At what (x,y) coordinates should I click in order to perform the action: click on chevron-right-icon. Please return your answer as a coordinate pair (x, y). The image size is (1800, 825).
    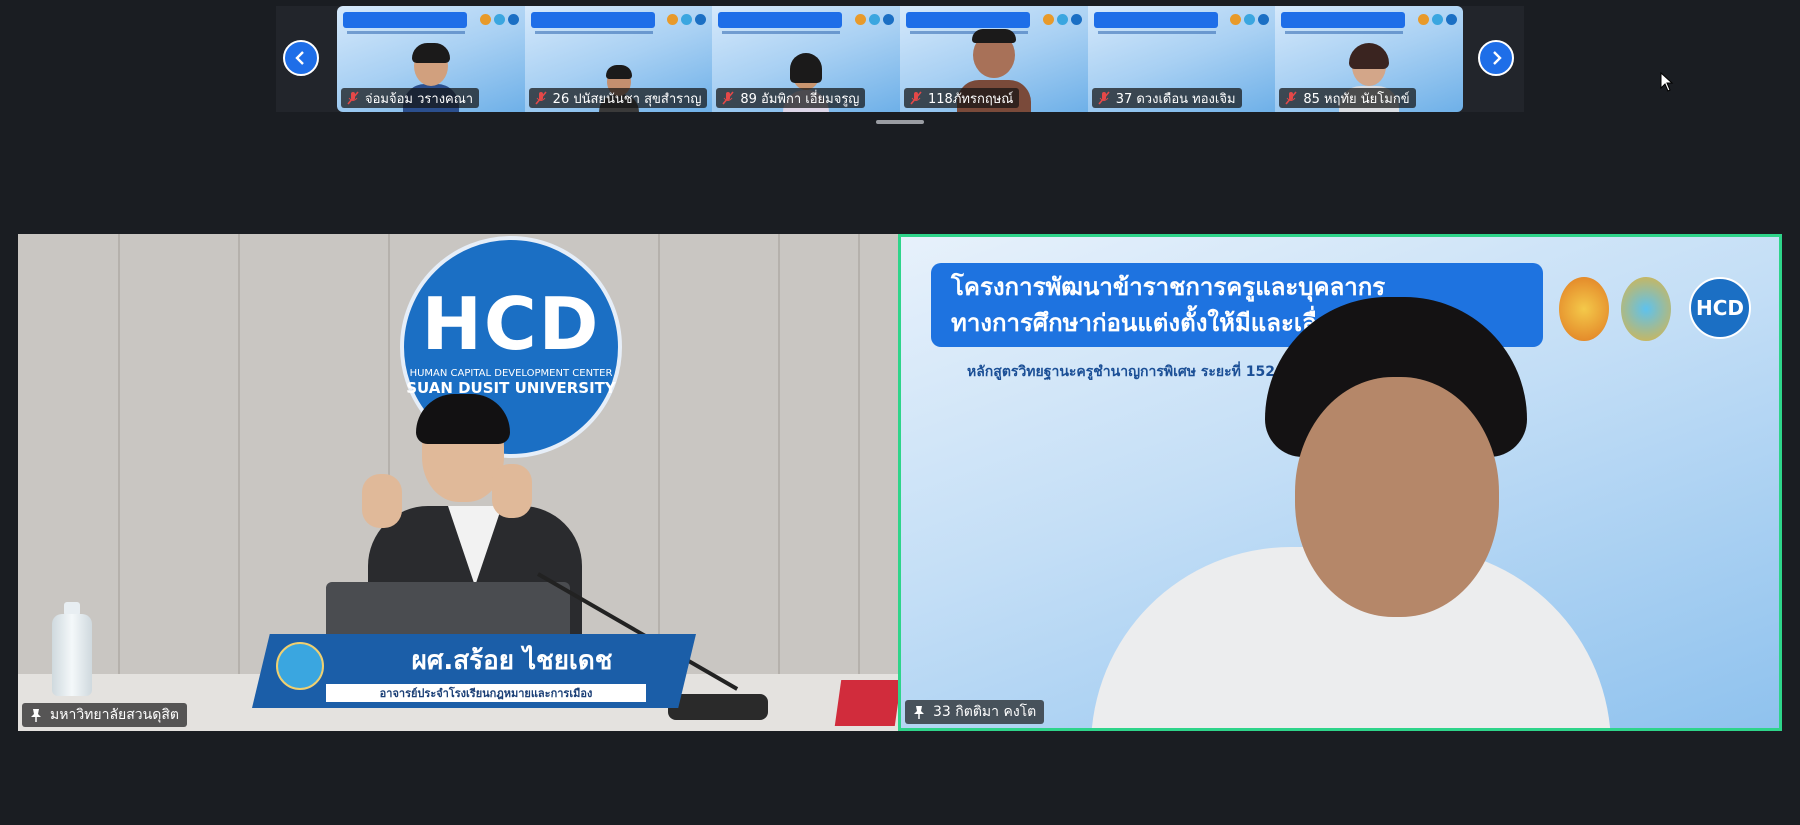
    Looking at the image, I should click on (1497, 58).